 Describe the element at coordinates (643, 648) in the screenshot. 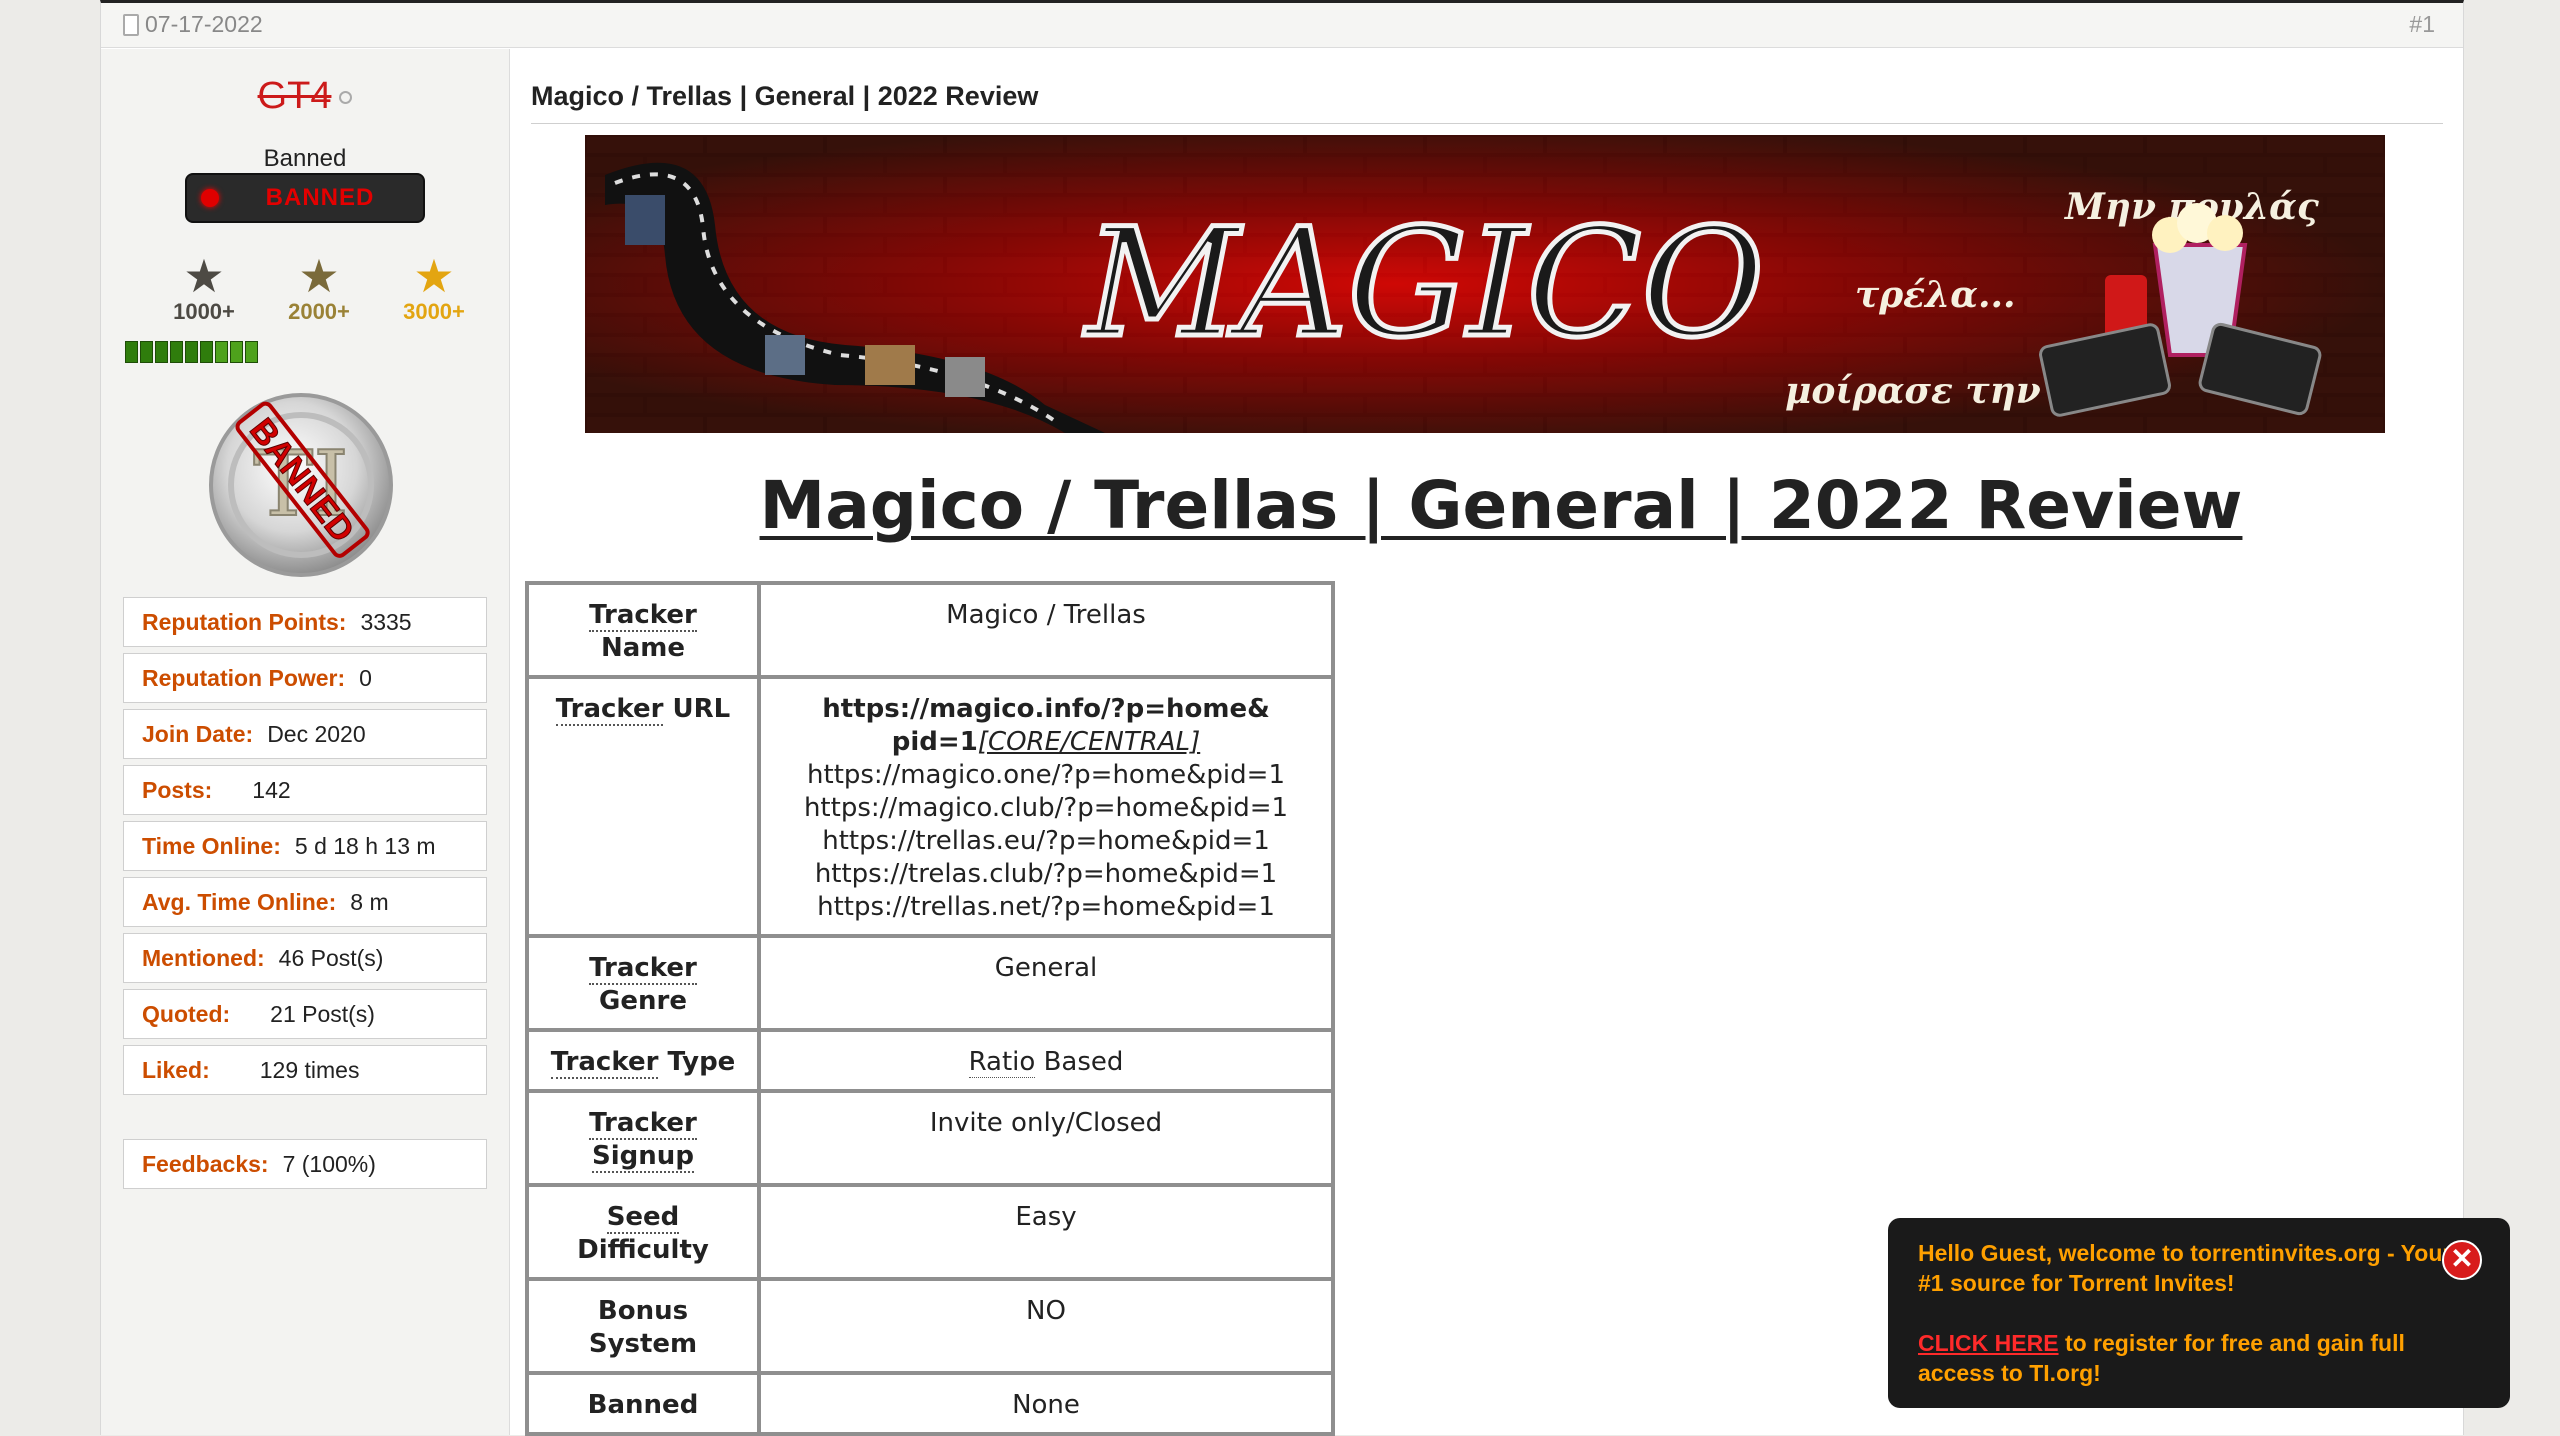

I see `row-key-text: Name` at that location.